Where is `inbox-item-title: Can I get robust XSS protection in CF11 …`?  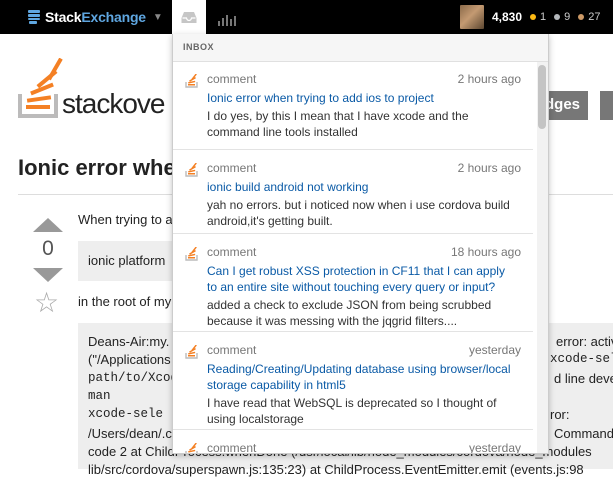
inbox-item-title: Can I get robust XSS protection in CF11 … is located at coordinates (362, 279).